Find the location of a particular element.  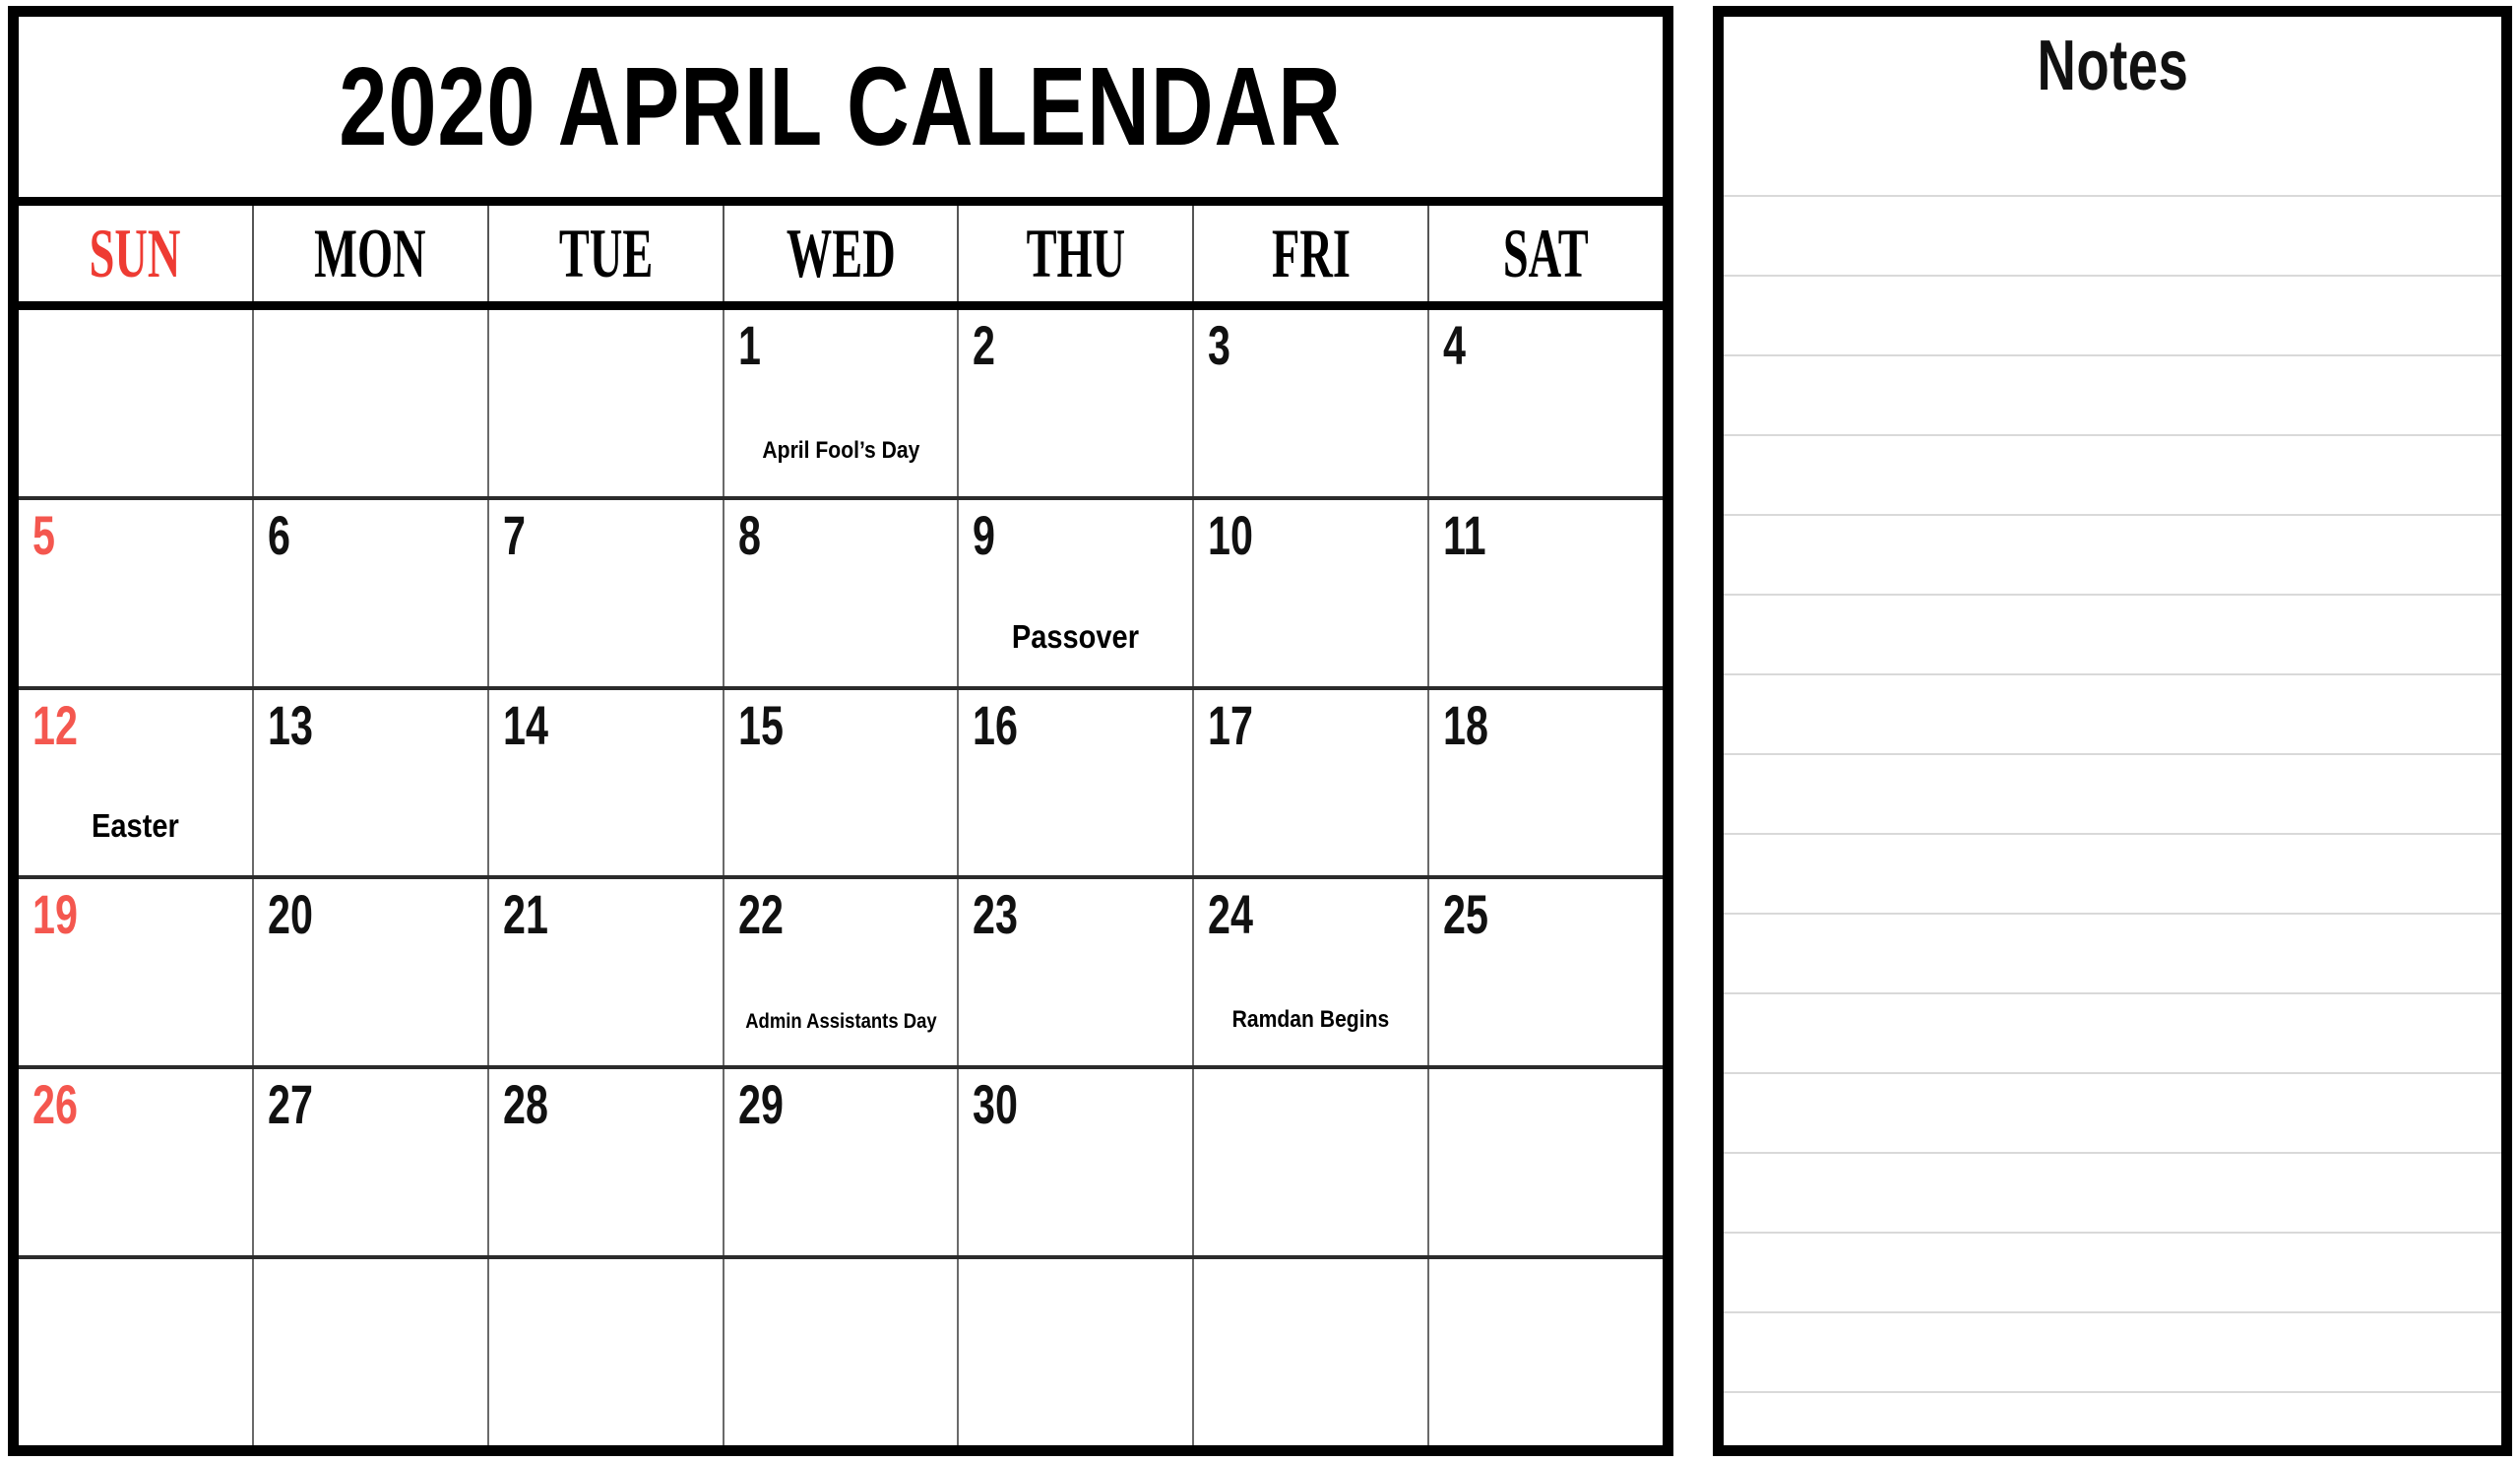

day-cell: 22 Admin Assistants Day is located at coordinates (842, 972).